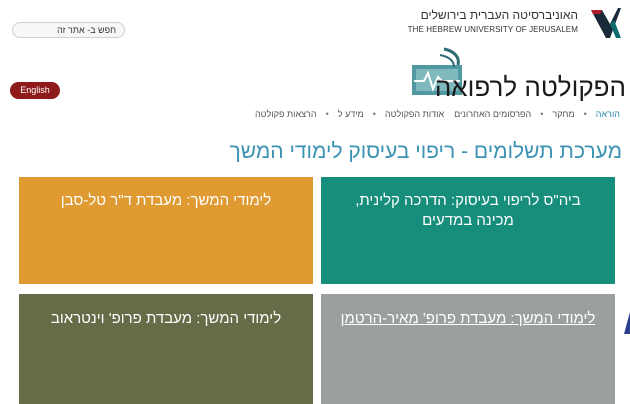  What do you see at coordinates (68, 30) in the screenshot?
I see `search-input: חפש ב- אתר זה` at bounding box center [68, 30].